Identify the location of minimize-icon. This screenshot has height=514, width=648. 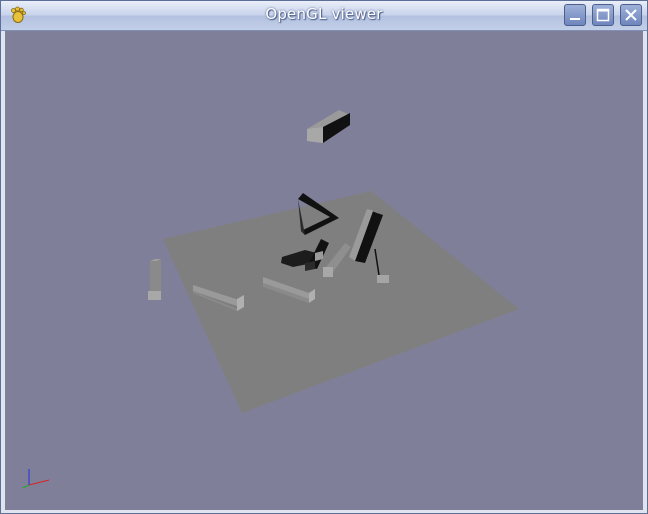
(575, 19).